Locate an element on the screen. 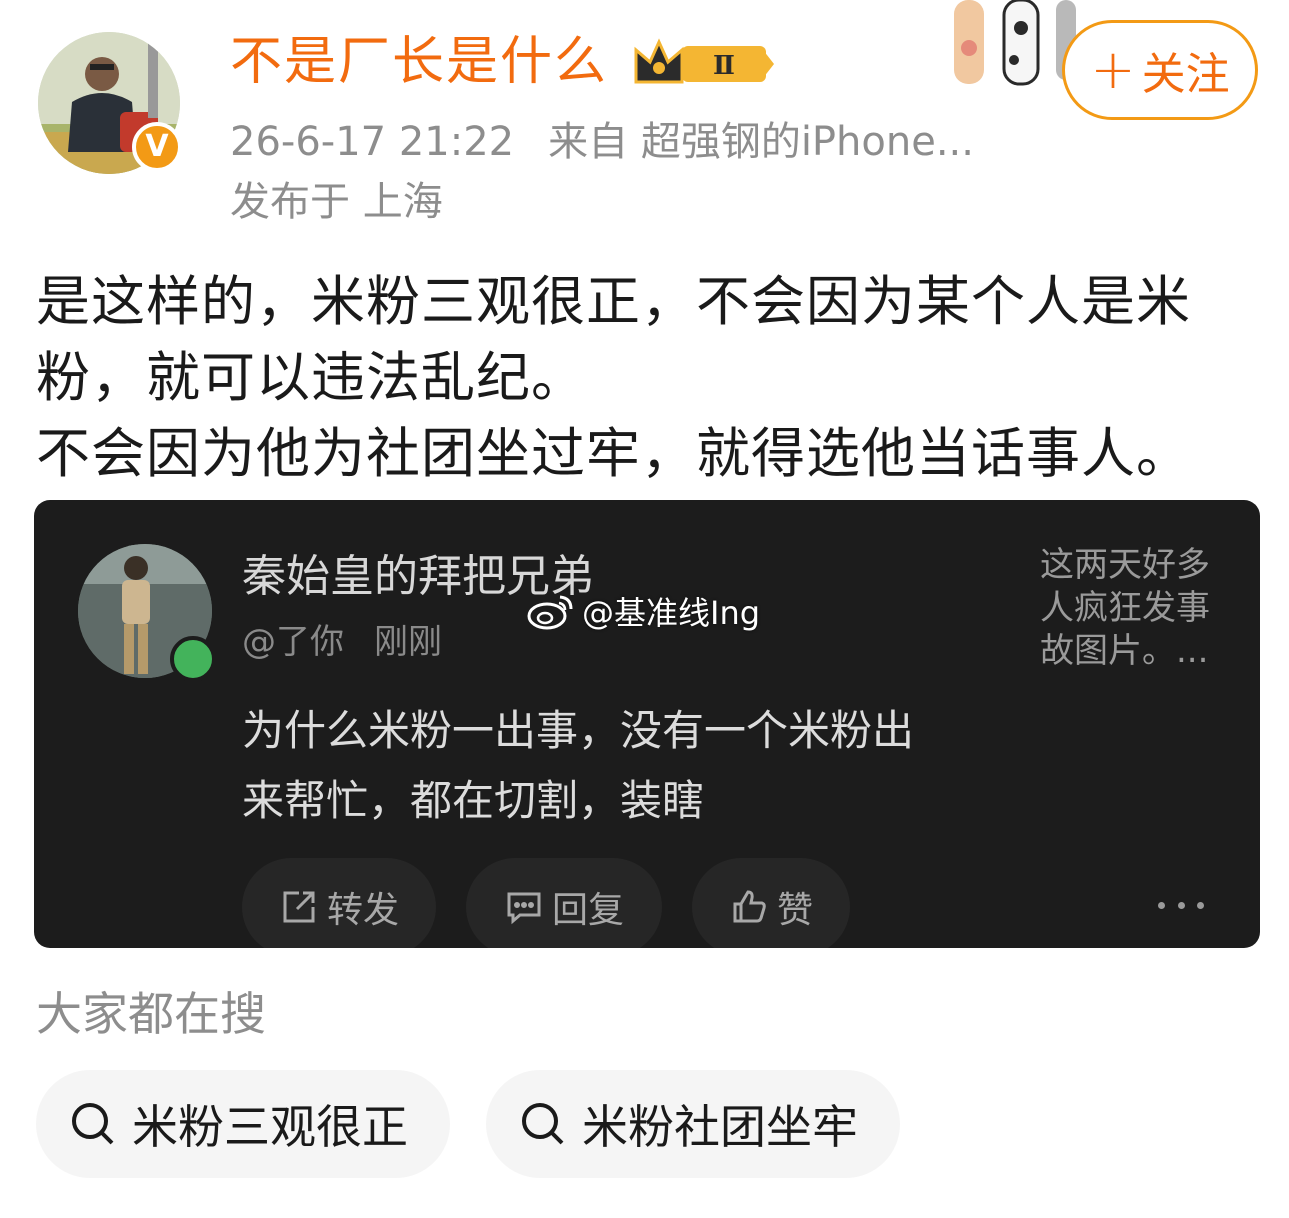 This screenshot has width=1289, height=1218. like-label: 赞 is located at coordinates (794, 910).